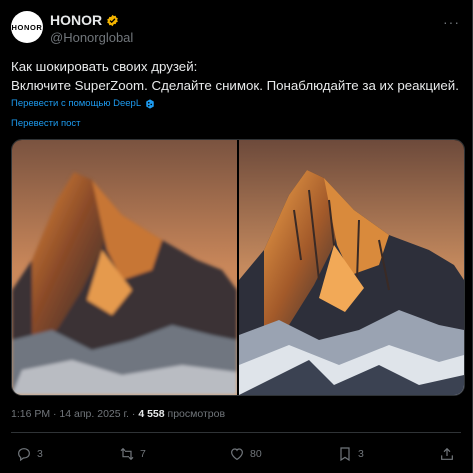  I want to click on repost-count: 7, so click(143, 454).